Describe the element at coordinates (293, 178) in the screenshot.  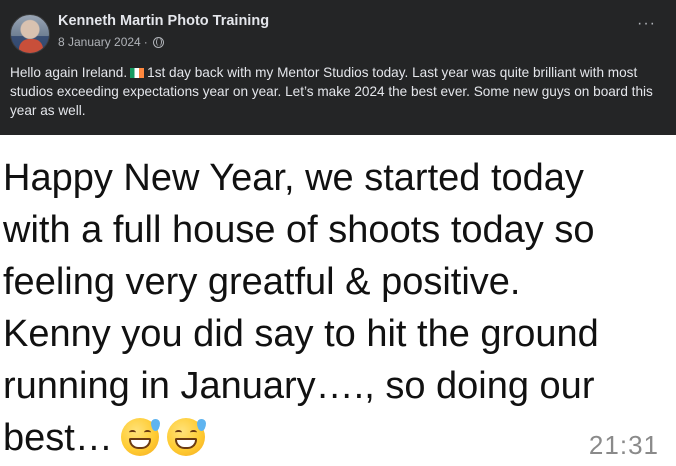
I see `message-line: Happy New Year, we started today` at that location.